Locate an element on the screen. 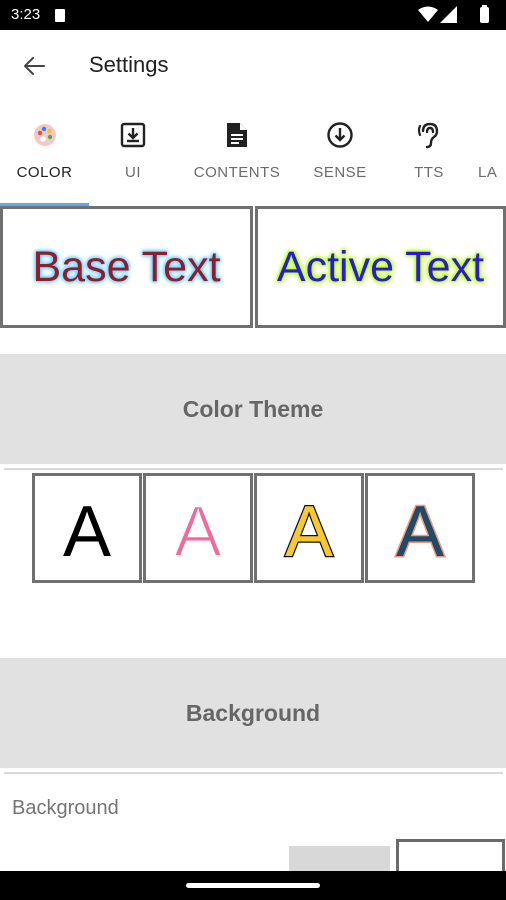 The width and height of the screenshot is (506, 900). home-gesture-handle is located at coordinates (253, 885).